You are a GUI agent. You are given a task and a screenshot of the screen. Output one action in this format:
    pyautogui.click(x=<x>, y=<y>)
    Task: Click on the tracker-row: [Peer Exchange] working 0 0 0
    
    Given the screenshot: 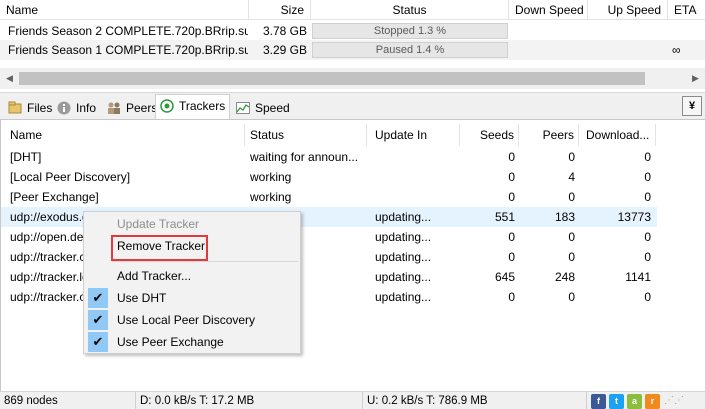 What is the action you would take?
    pyautogui.click(x=329, y=197)
    